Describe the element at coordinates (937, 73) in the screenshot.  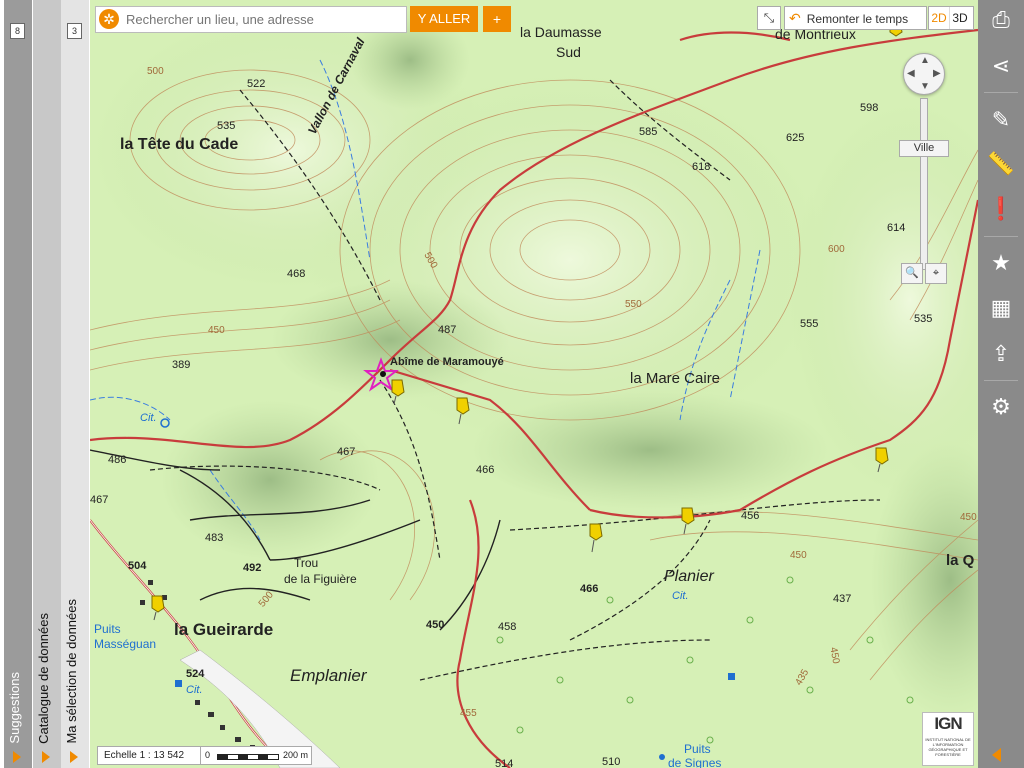
I see `pan-right-icon: ▶` at that location.